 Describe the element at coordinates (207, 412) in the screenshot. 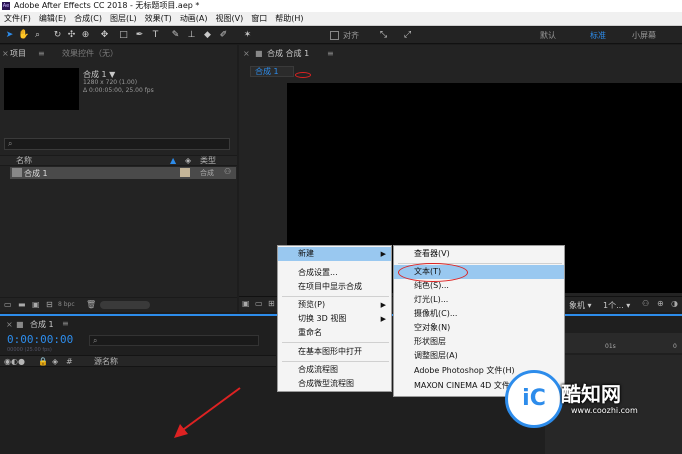

I see `annotation-arrow` at that location.